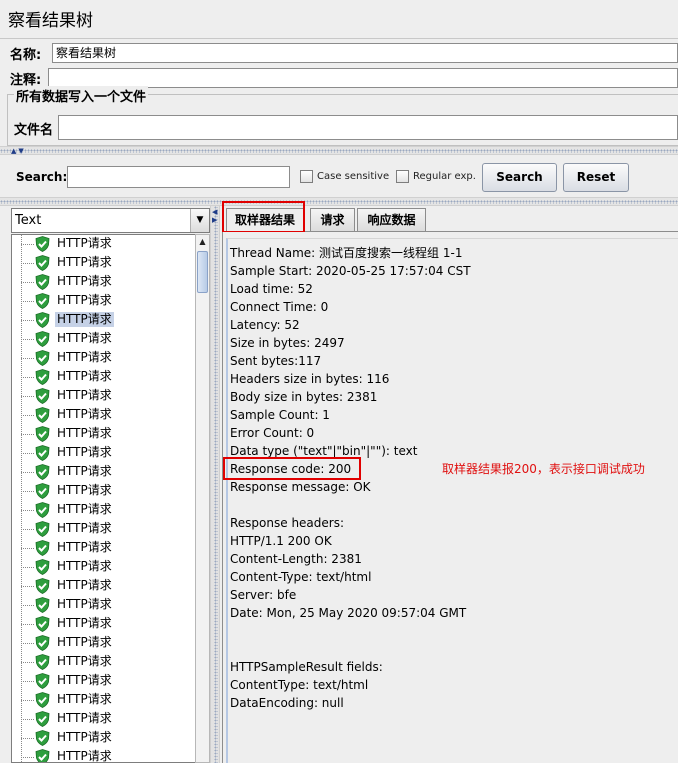 The image size is (678, 763). Describe the element at coordinates (444, 176) in the screenshot. I see `regex-label: Regular exp.` at that location.